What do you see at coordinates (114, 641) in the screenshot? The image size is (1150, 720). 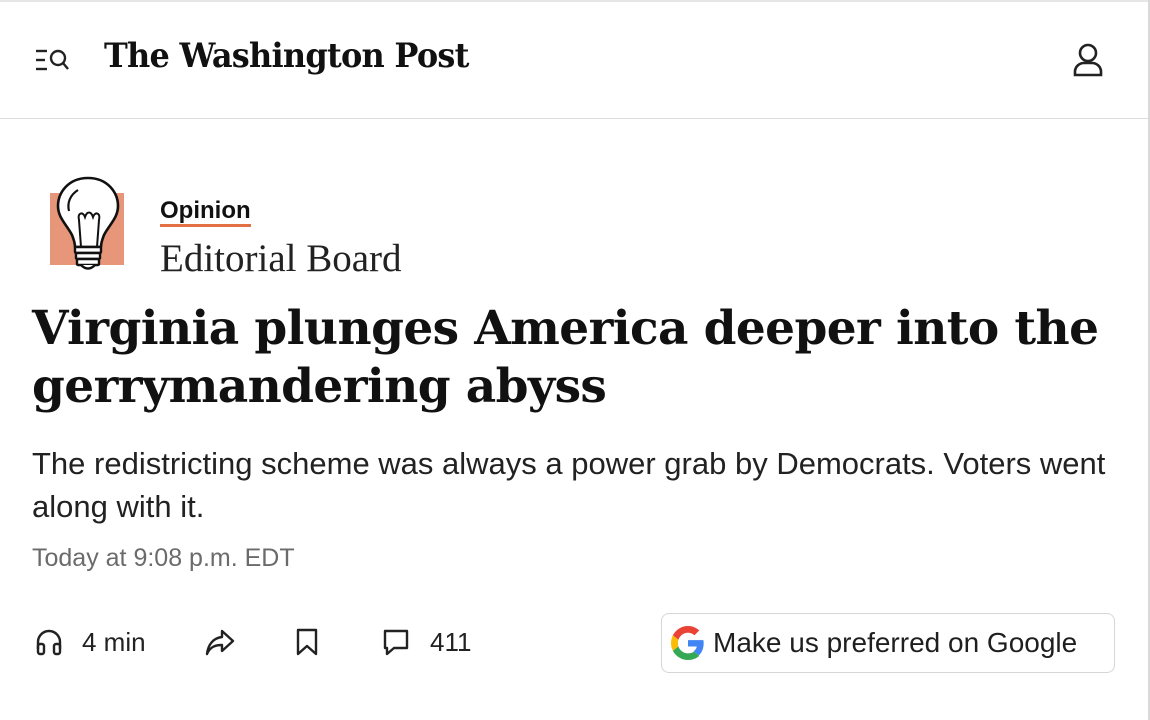 I see `listen-duration: 4 min` at bounding box center [114, 641].